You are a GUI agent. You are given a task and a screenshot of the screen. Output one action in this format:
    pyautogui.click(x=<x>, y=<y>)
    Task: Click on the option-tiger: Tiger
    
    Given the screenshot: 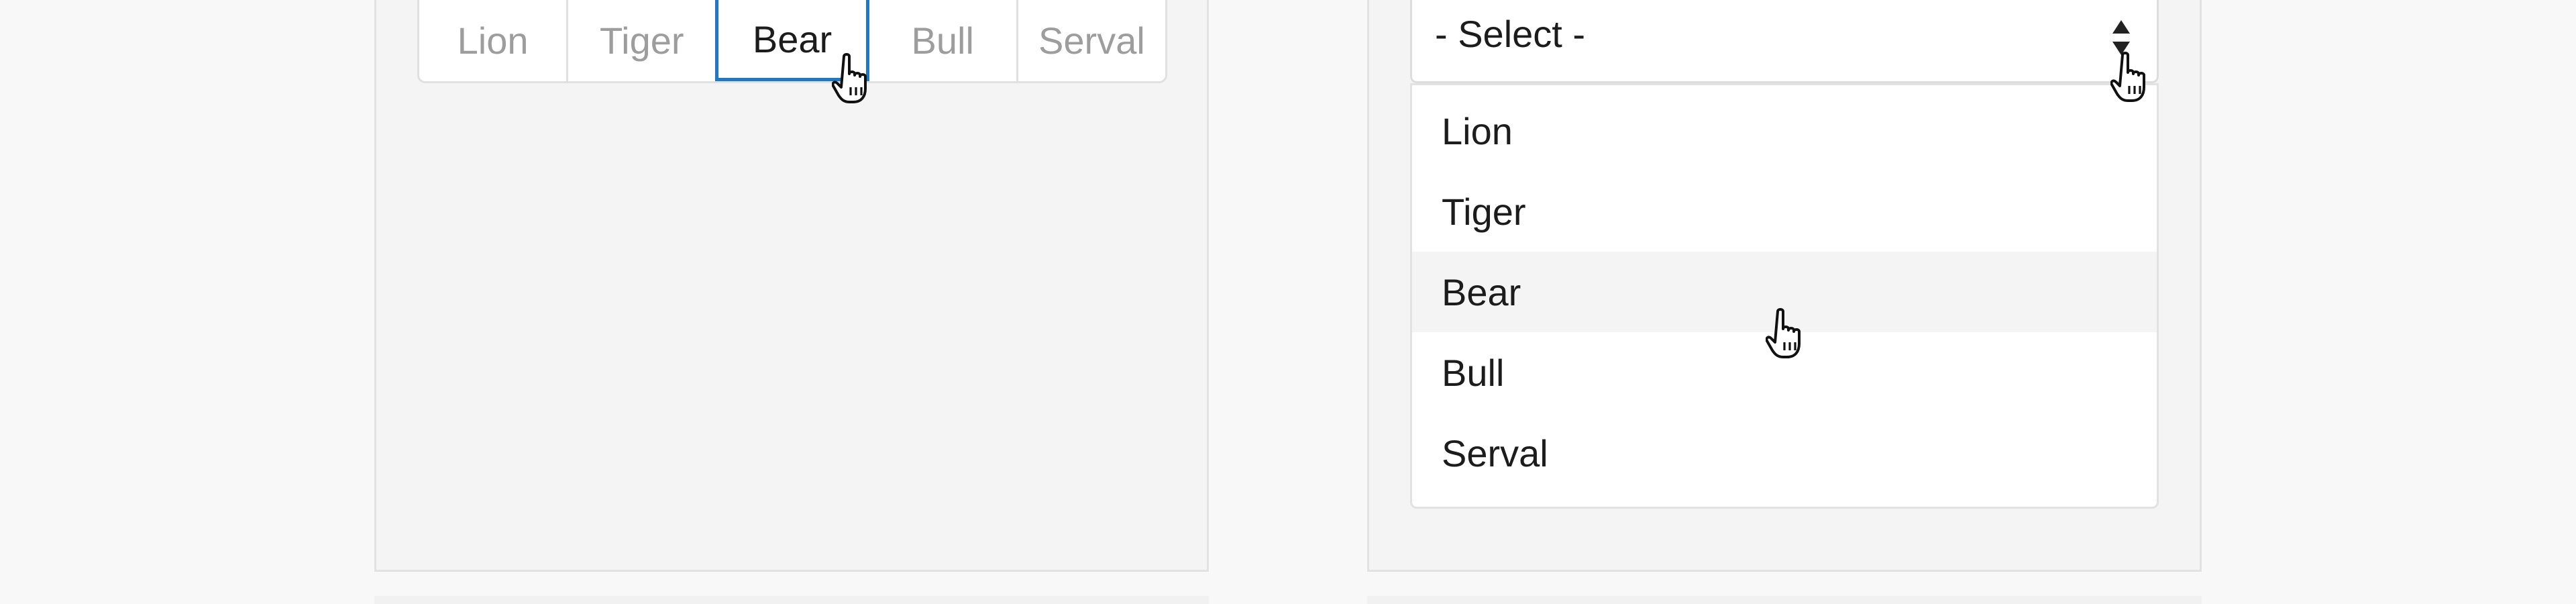 What is the action you would take?
    pyautogui.click(x=1784, y=212)
    